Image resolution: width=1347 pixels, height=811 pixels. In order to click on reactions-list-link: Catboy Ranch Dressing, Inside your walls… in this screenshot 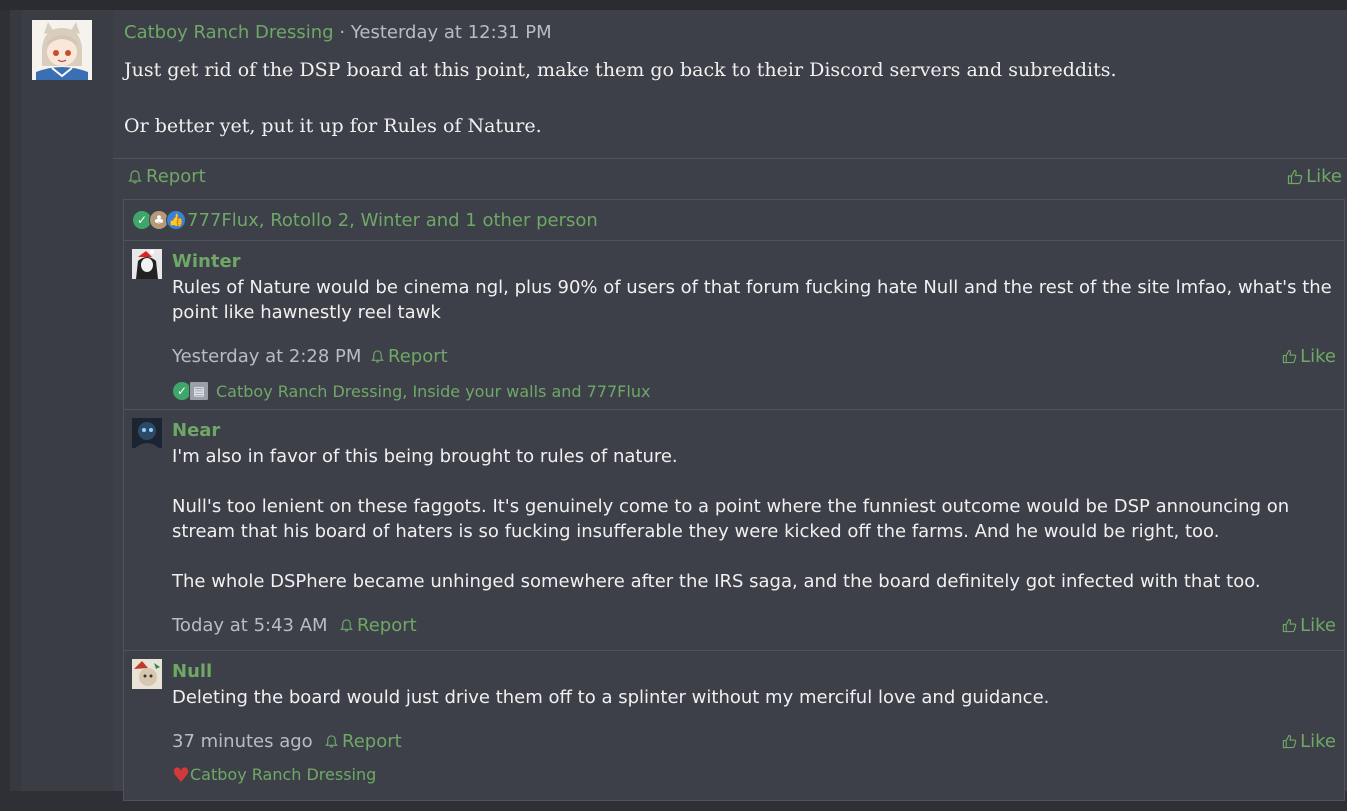, I will do `click(433, 391)`.